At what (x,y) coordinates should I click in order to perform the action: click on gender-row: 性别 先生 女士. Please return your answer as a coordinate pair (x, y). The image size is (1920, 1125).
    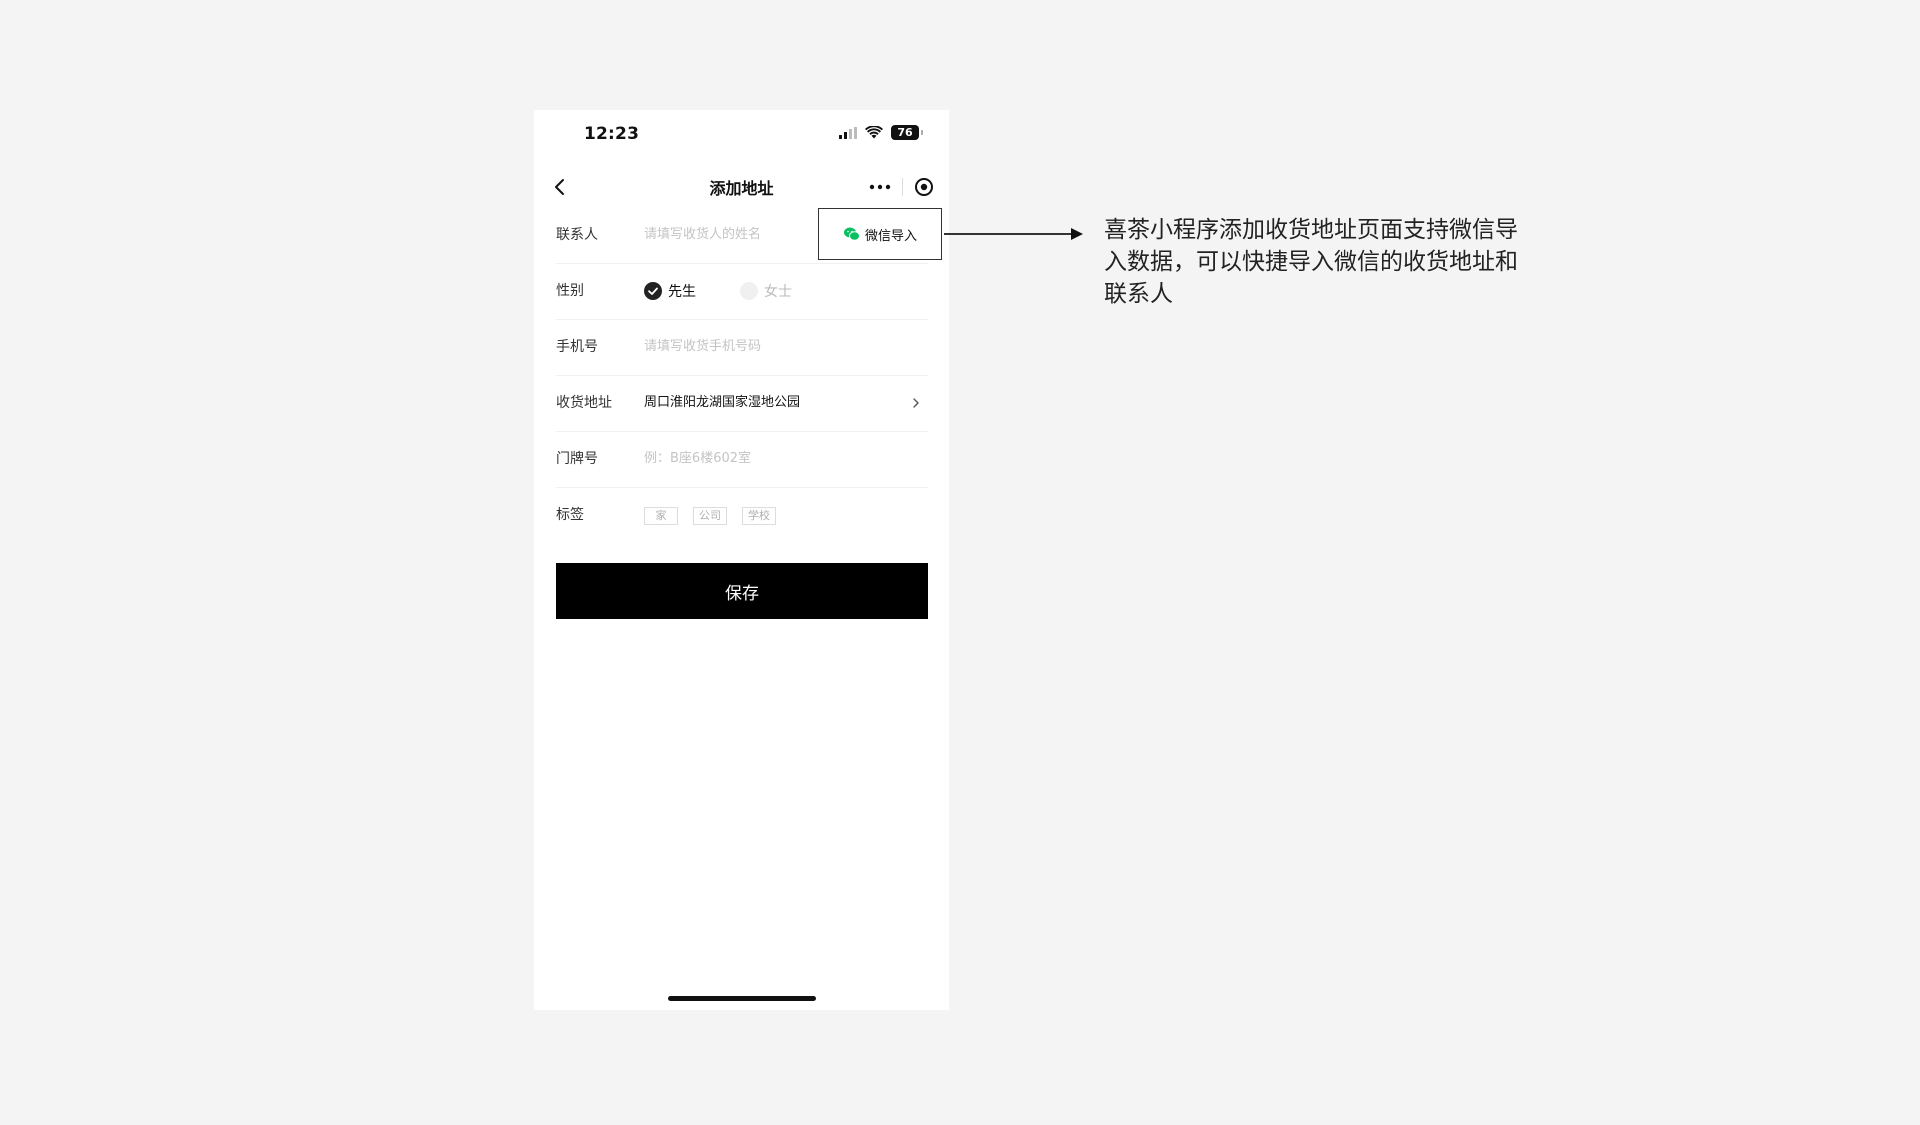
    Looking at the image, I should click on (742, 291).